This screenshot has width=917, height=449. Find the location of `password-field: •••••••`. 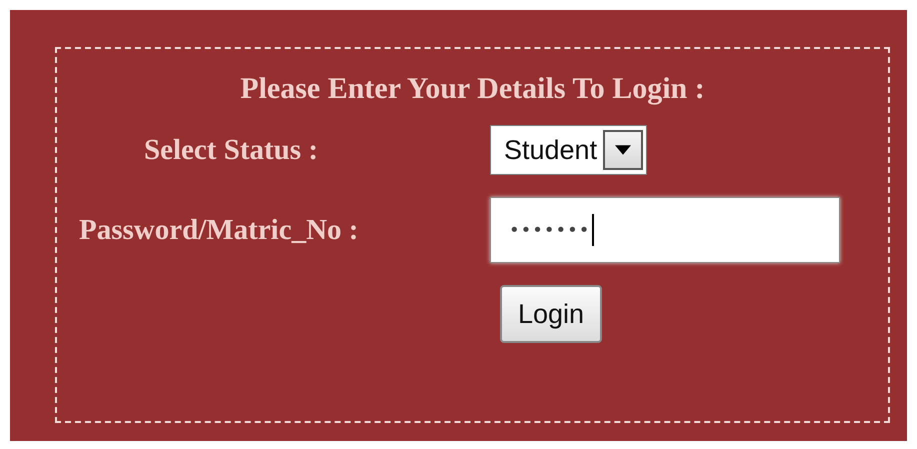

password-field: ••••••• is located at coordinates (665, 230).